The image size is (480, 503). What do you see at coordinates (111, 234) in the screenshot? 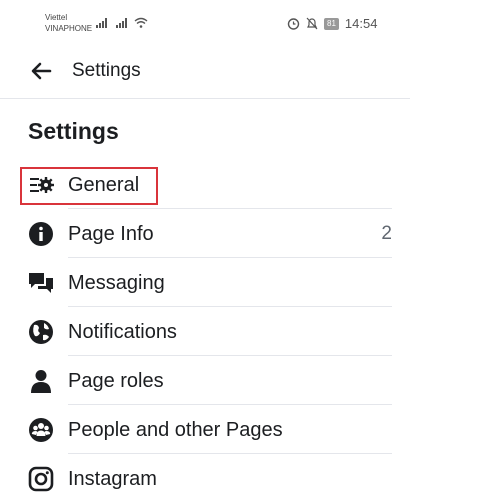
I see `settings-item-label: Page Info` at bounding box center [111, 234].